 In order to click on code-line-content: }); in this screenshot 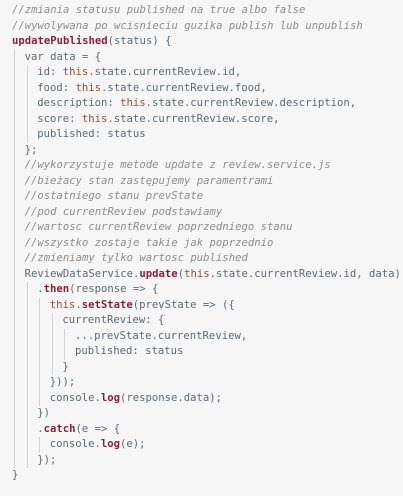, I will do `click(46, 461)`.